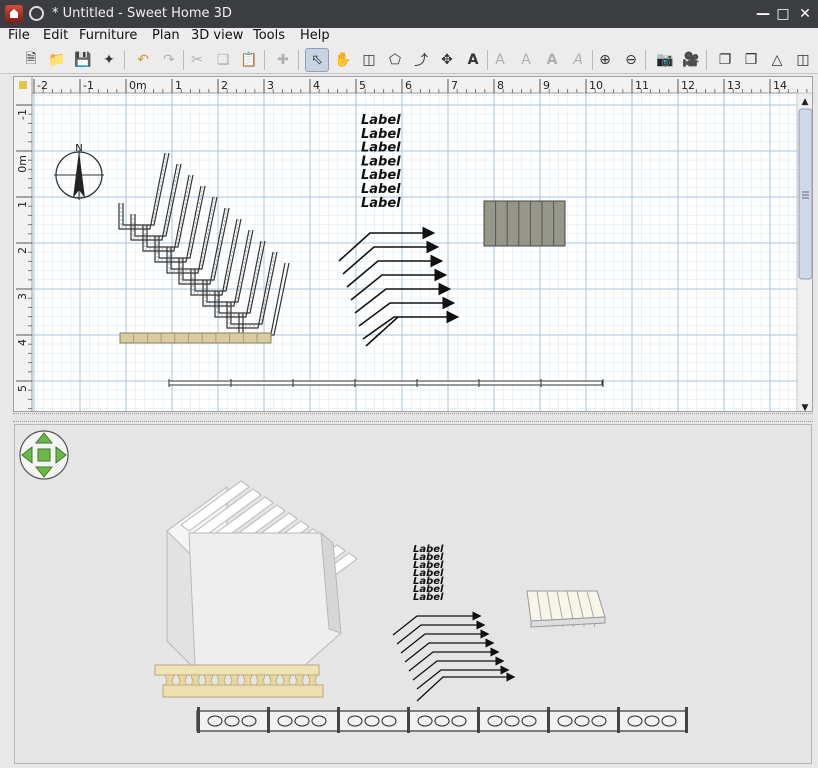  I want to click on pin-icon, so click(36, 13).